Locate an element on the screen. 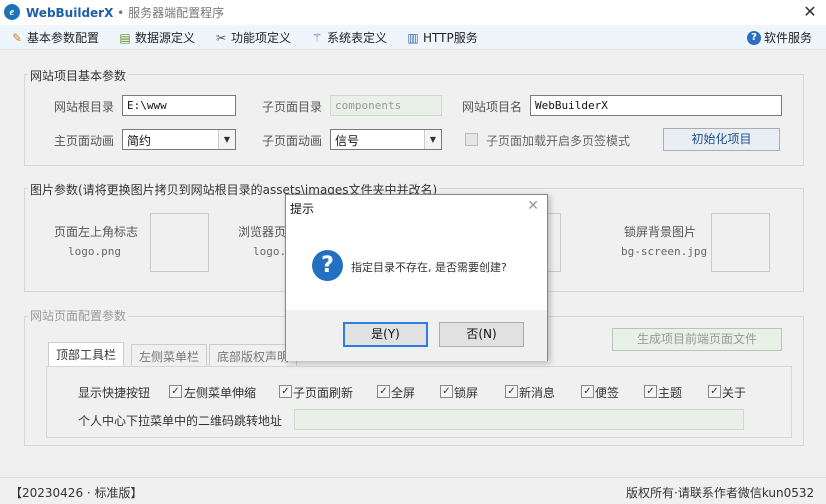 The width and height of the screenshot is (826, 504). check-left-menu-toggle-label: 左侧菜单伸缩 is located at coordinates (220, 393).